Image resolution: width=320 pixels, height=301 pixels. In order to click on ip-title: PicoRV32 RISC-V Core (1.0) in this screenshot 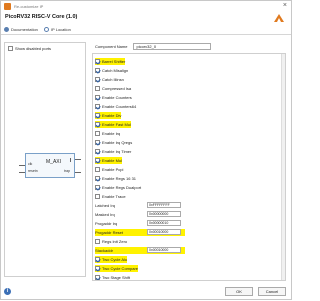, I will do `click(41, 17)`.